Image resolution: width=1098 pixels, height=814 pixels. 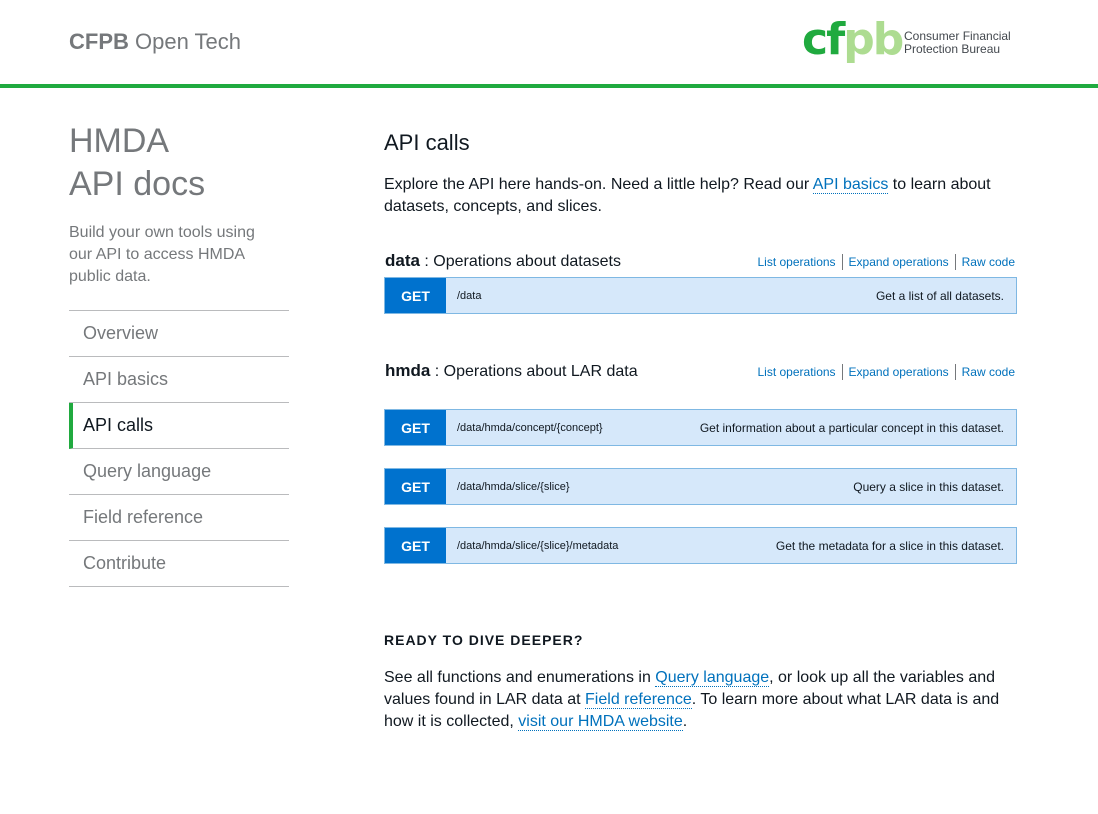 I want to click on operation-path: /data/hmda/slice/{slice}, so click(x=513, y=486).